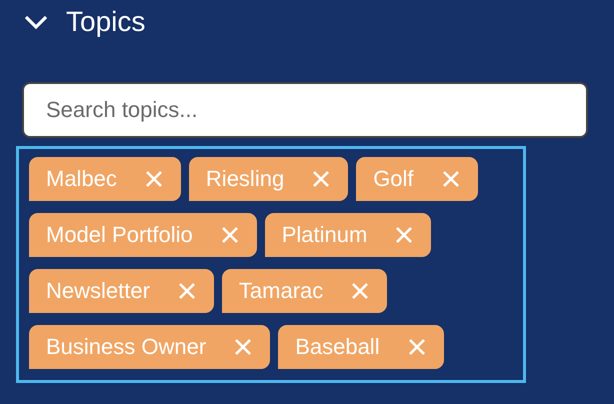 The image size is (614, 404). Describe the element at coordinates (325, 235) in the screenshot. I see `tag-label: Platinum` at that location.